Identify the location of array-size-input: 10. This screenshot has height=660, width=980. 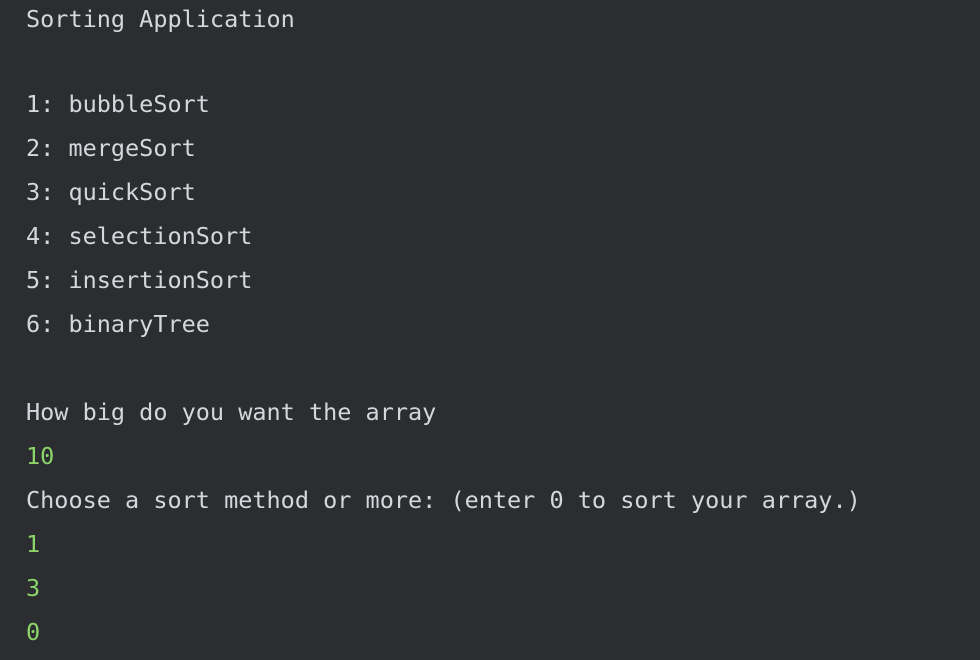
(40, 456).